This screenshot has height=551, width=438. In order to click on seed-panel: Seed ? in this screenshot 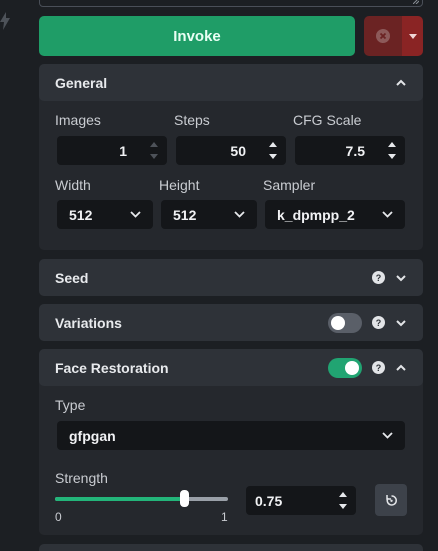, I will do `click(231, 277)`.